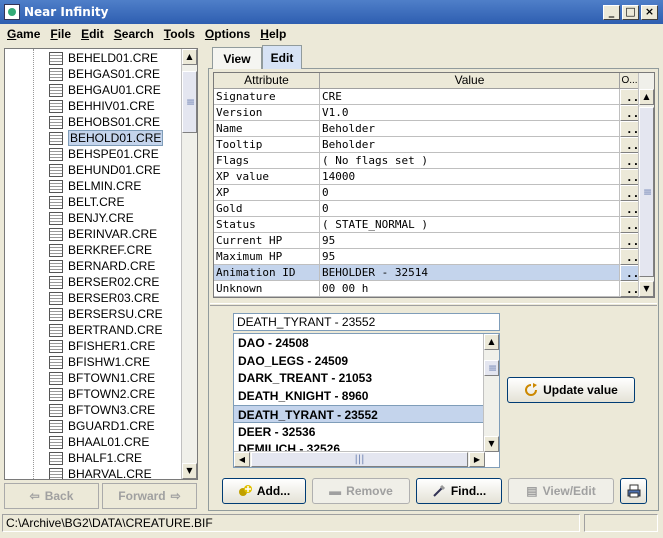 The height and width of the screenshot is (538, 663). I want to click on table-row: Status( STATE_NORMAL ).., so click(427, 225).